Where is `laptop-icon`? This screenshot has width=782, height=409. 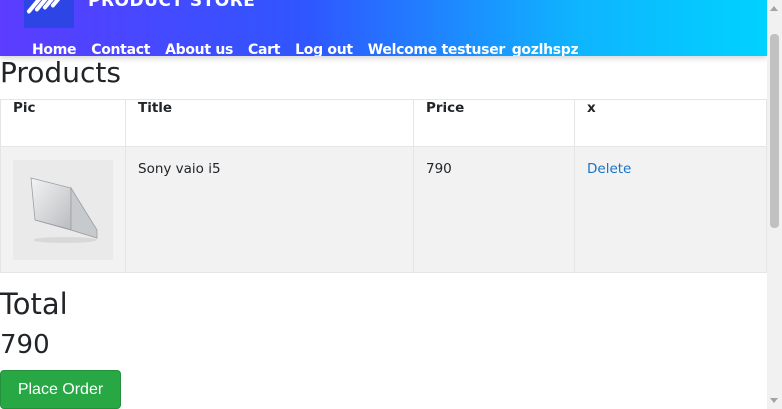
laptop-icon is located at coordinates (64, 210).